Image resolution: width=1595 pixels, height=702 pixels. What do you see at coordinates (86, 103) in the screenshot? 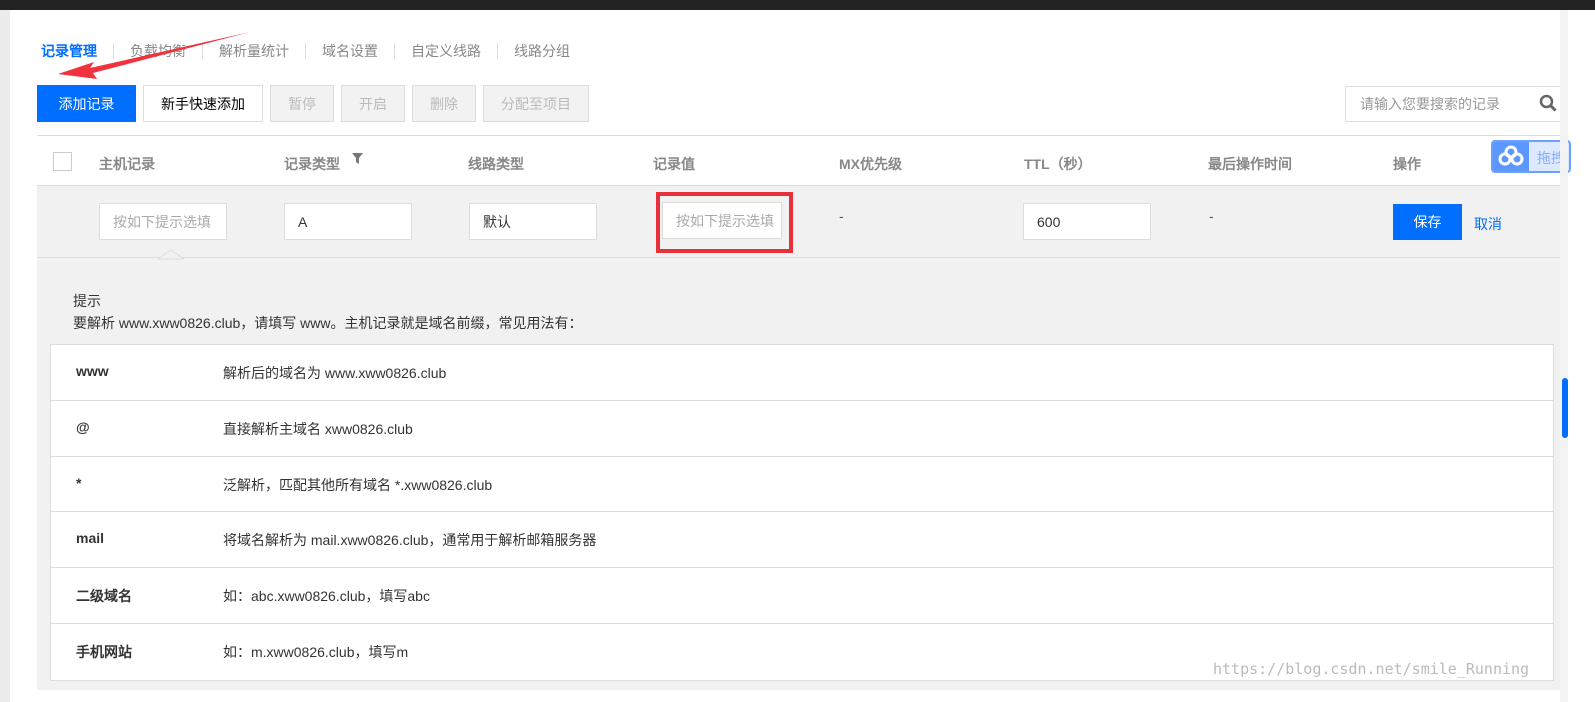
I see `add-record-button: 添加记录` at bounding box center [86, 103].